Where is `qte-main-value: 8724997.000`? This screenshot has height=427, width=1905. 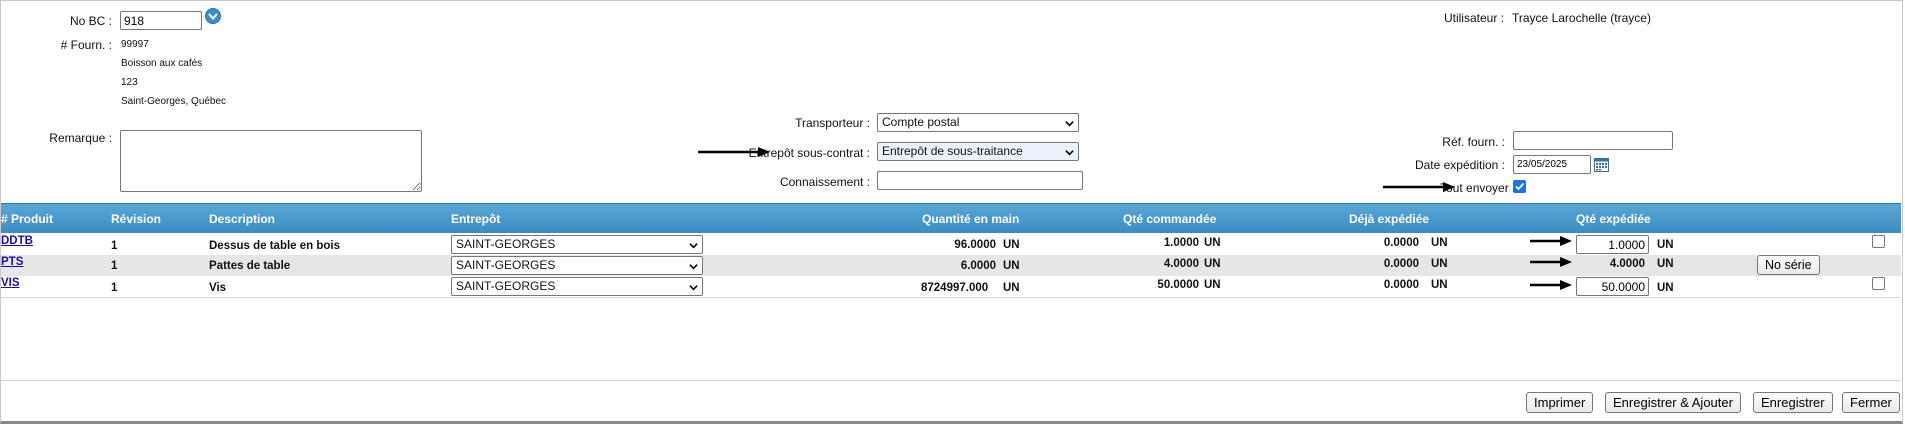 qte-main-value: 8724997.000 is located at coordinates (955, 288).